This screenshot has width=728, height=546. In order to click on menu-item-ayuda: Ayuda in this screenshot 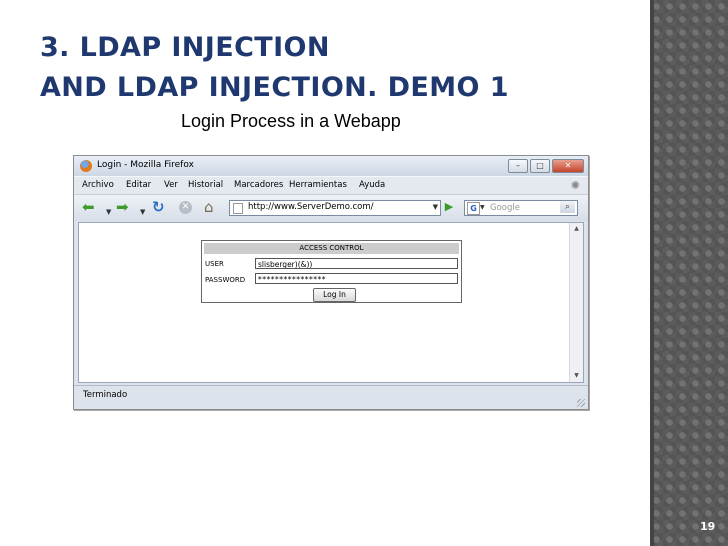, I will do `click(372, 185)`.